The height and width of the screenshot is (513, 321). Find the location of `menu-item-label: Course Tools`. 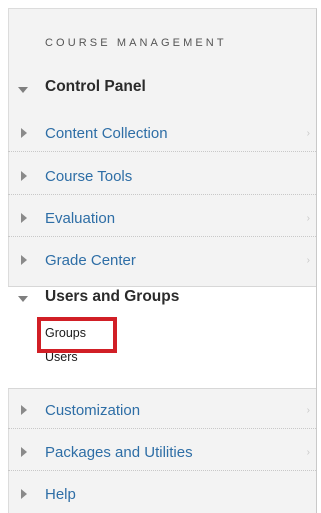

menu-item-label: Course Tools is located at coordinates (89, 176).